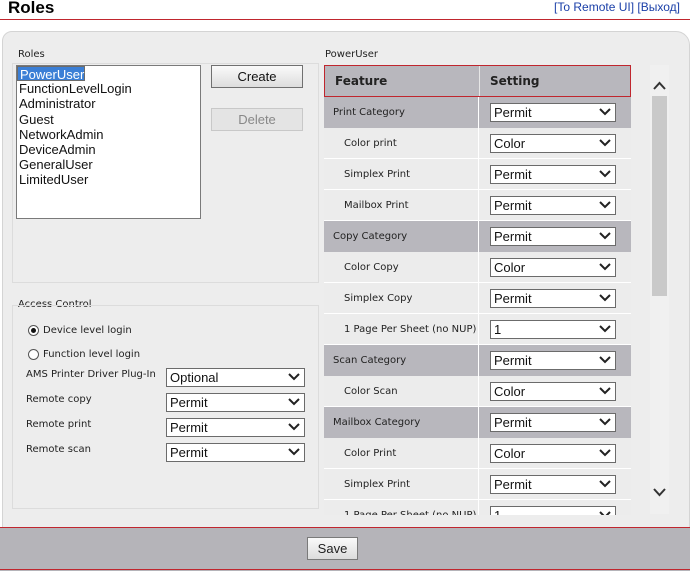 The height and width of the screenshot is (571, 690). What do you see at coordinates (477, 236) in the screenshot?
I see `category-row: Copy Category Permit` at bounding box center [477, 236].